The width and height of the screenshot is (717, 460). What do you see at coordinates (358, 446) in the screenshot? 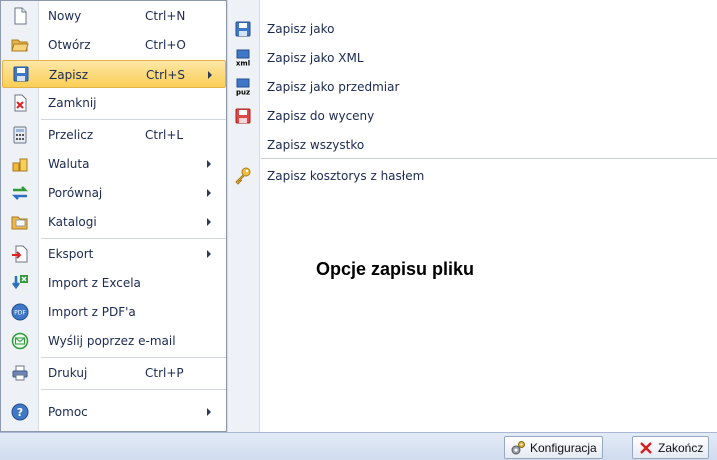
I see `status-bar: Konfiguracja Zakończ` at bounding box center [358, 446].